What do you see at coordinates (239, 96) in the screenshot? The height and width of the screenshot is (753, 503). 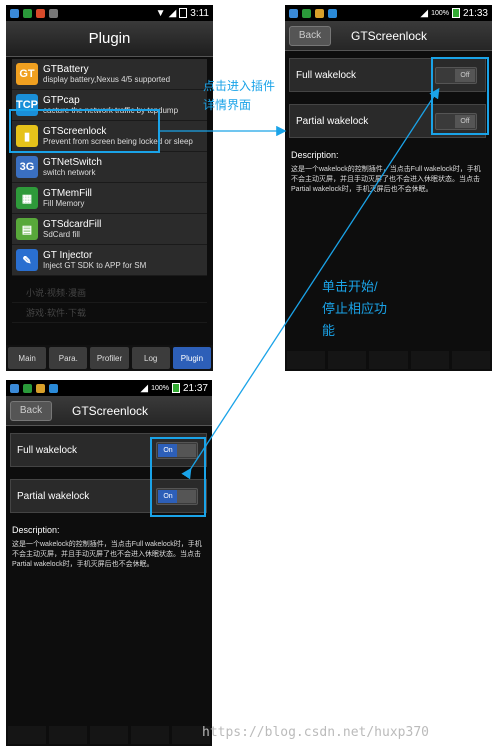 I see `annotation-enter-detail: 点击进入插件 详情界面` at bounding box center [239, 96].